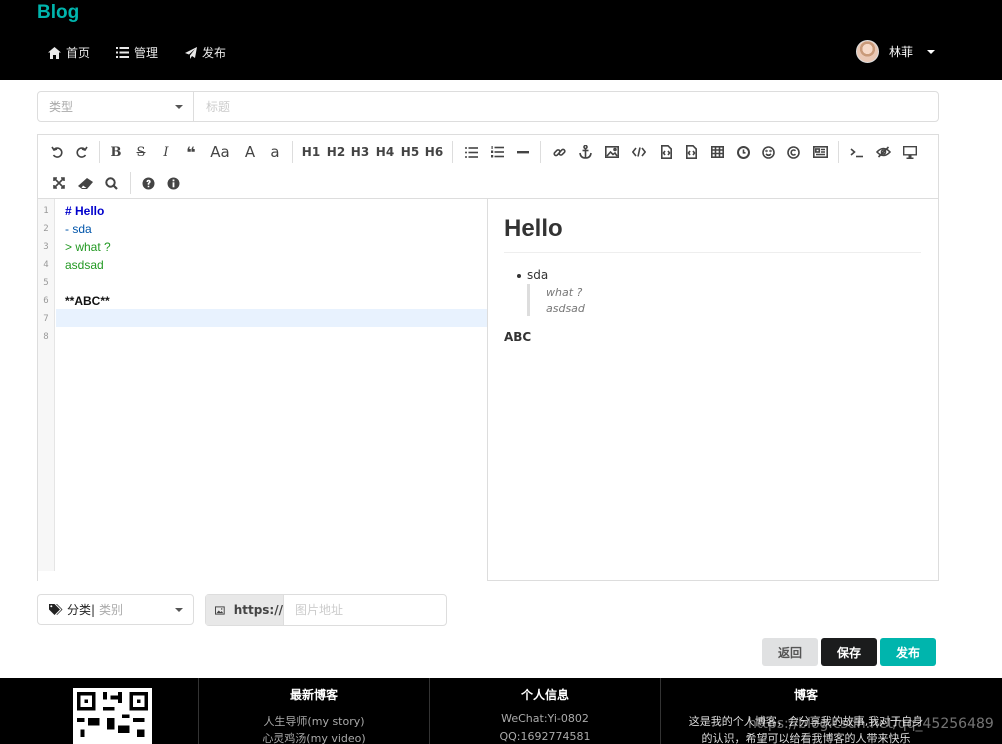 The width and height of the screenshot is (1002, 744). I want to click on editor-toolbar: B S I ❝ Aa A a H1 H2 H3 H4 H5 H6, so click(488, 167).